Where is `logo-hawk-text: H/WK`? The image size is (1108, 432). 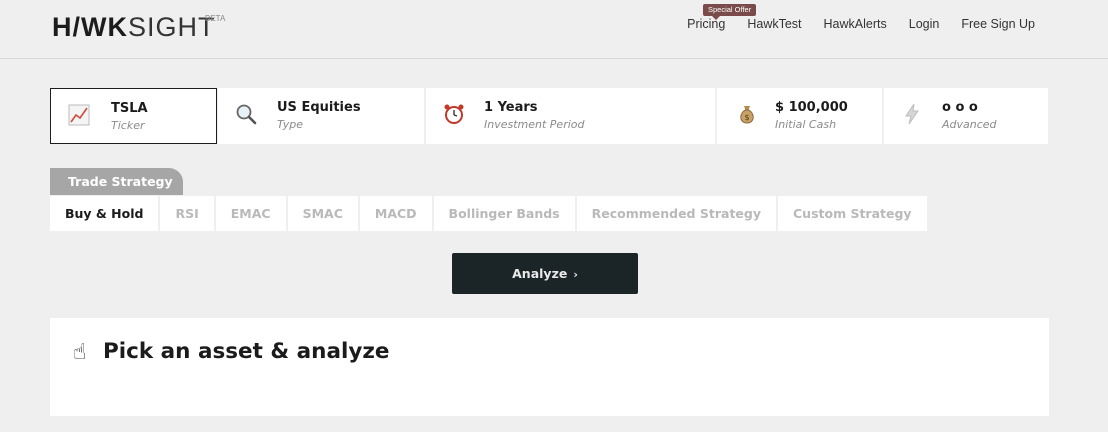 logo-hawk-text: H/WK is located at coordinates (90, 27).